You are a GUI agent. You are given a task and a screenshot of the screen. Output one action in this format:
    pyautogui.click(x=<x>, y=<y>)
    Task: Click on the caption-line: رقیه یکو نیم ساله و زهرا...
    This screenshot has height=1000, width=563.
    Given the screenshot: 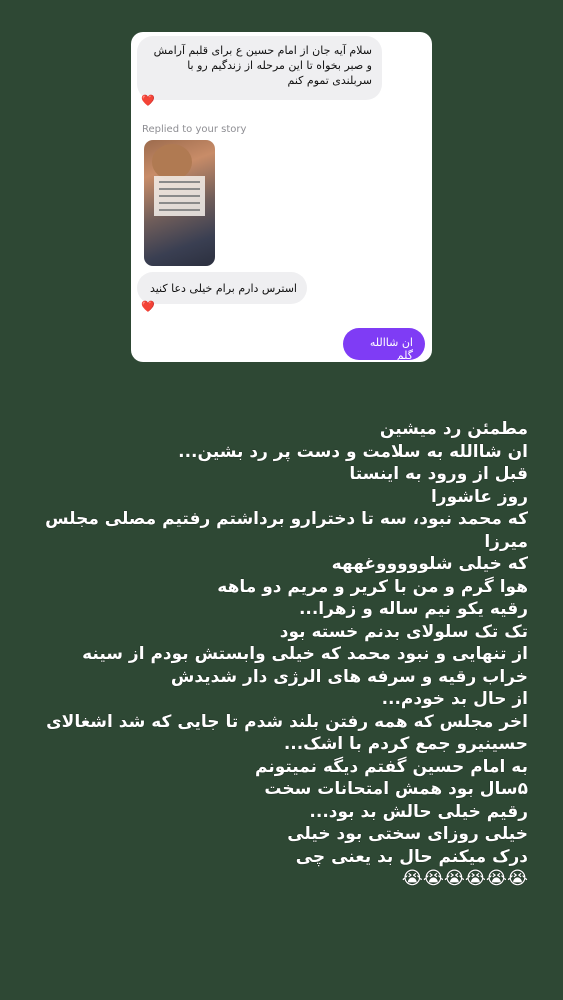 What is the action you would take?
    pyautogui.click(x=413, y=609)
    